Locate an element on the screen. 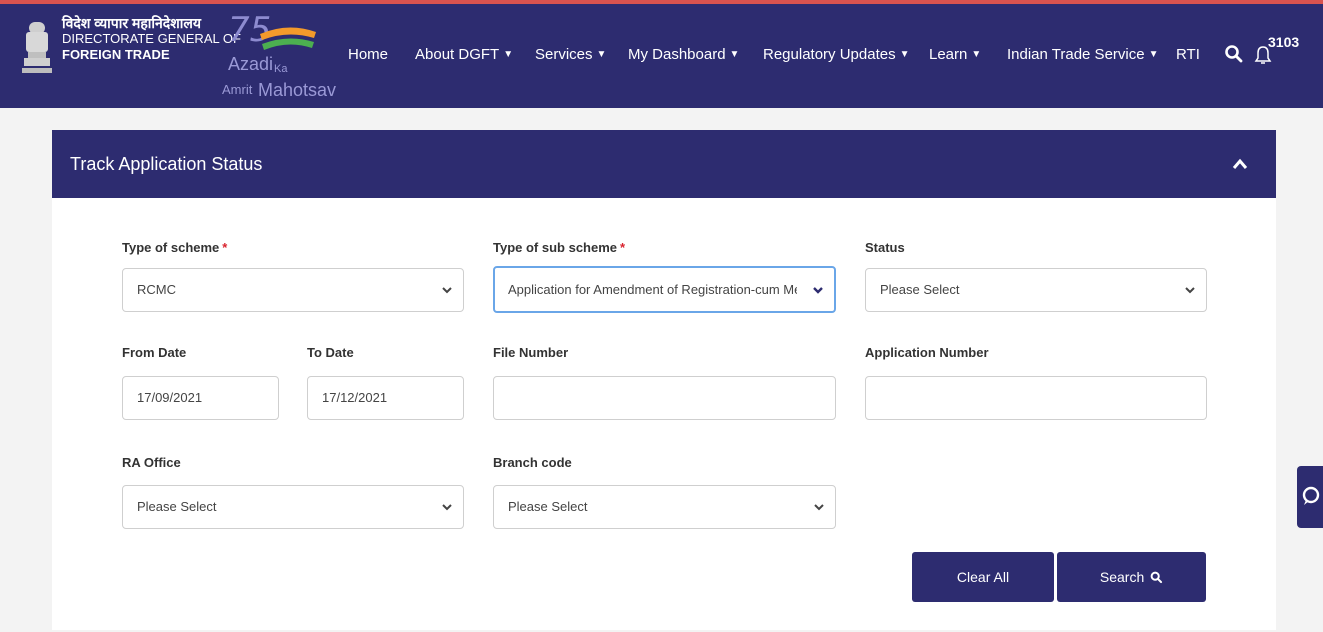  application-number-input is located at coordinates (1036, 398).